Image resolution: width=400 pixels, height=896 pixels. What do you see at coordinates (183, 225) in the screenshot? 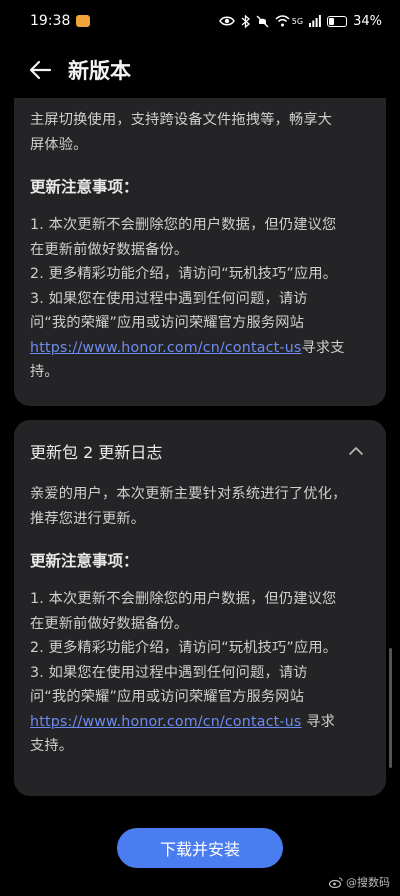
I see `card1-item1-line1: 1. 本次更新不会删除您的用户数据，但仍建议您` at bounding box center [183, 225].